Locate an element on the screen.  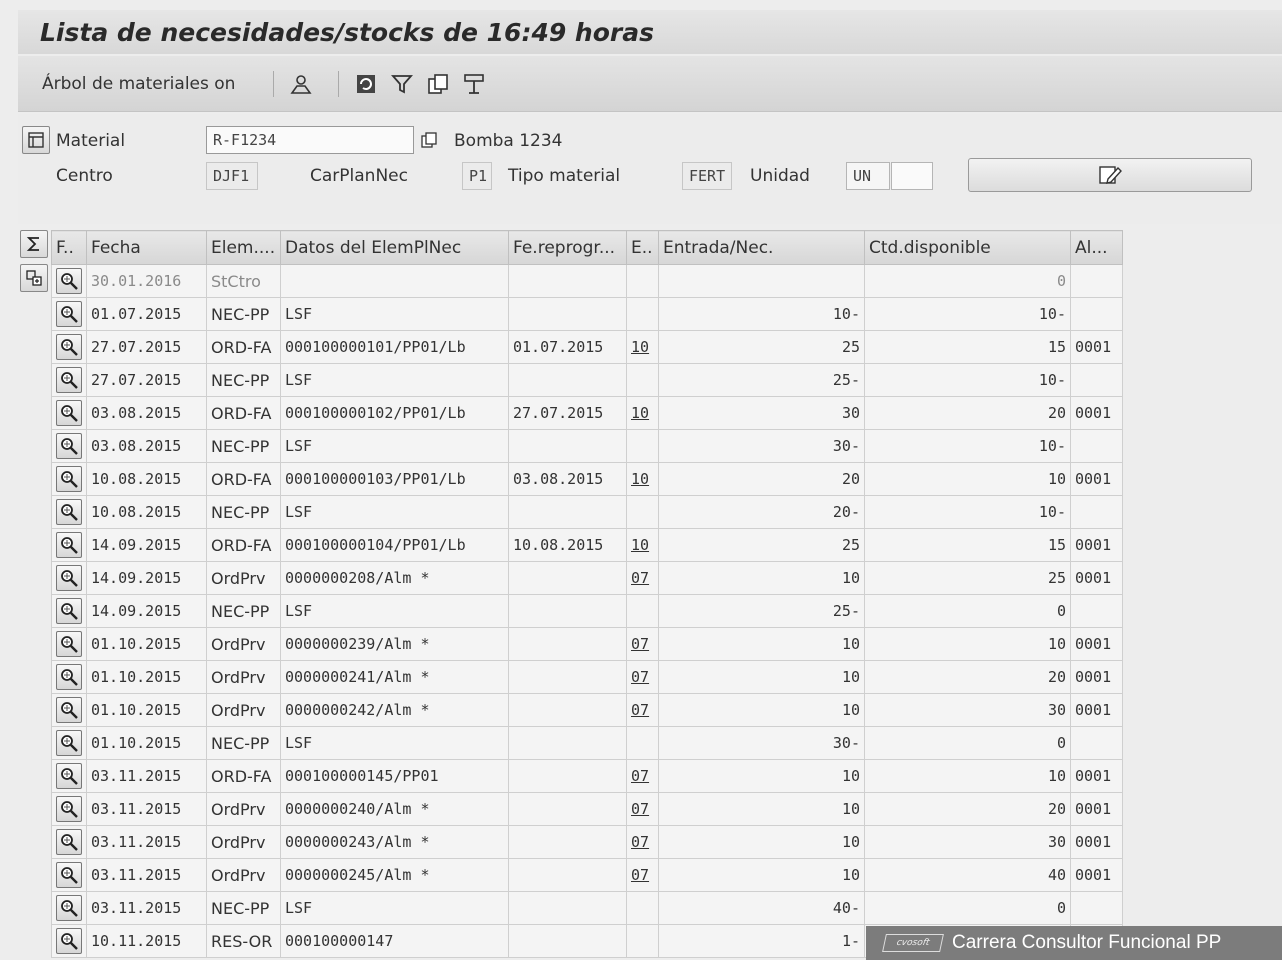
col-header: E.. is located at coordinates (642, 247).